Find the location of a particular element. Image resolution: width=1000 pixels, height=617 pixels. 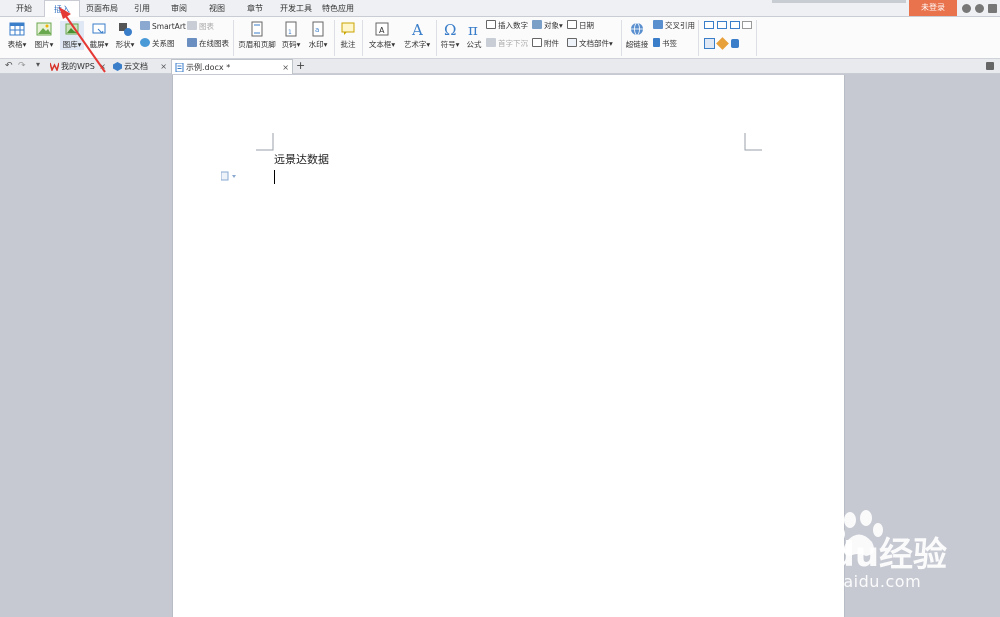

document-icon is located at coordinates (179, 67).